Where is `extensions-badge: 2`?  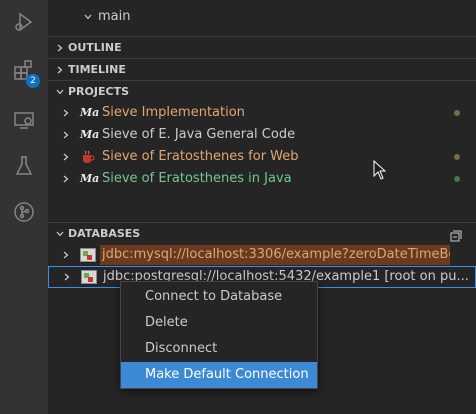 extensions-badge: 2 is located at coordinates (33, 81).